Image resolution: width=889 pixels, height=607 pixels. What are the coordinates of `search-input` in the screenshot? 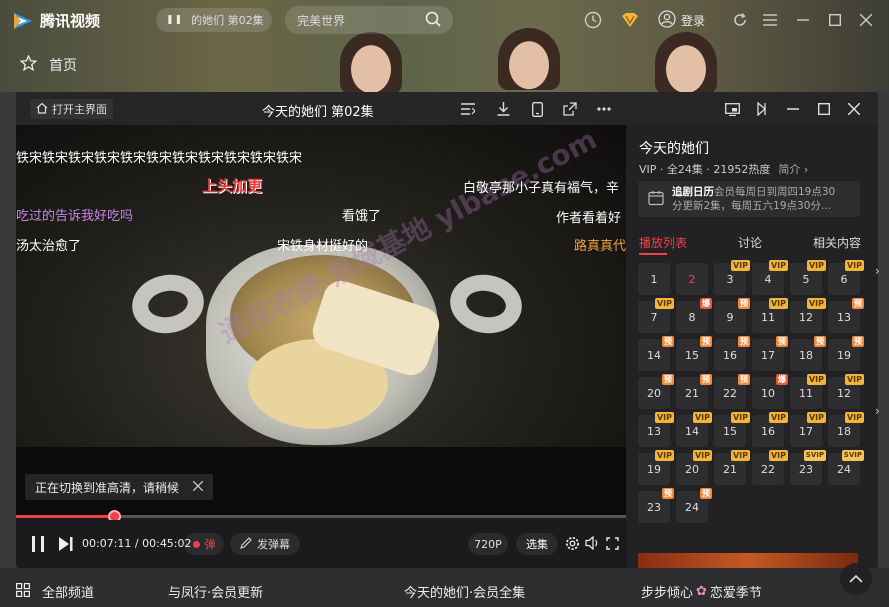 It's located at (352, 20).